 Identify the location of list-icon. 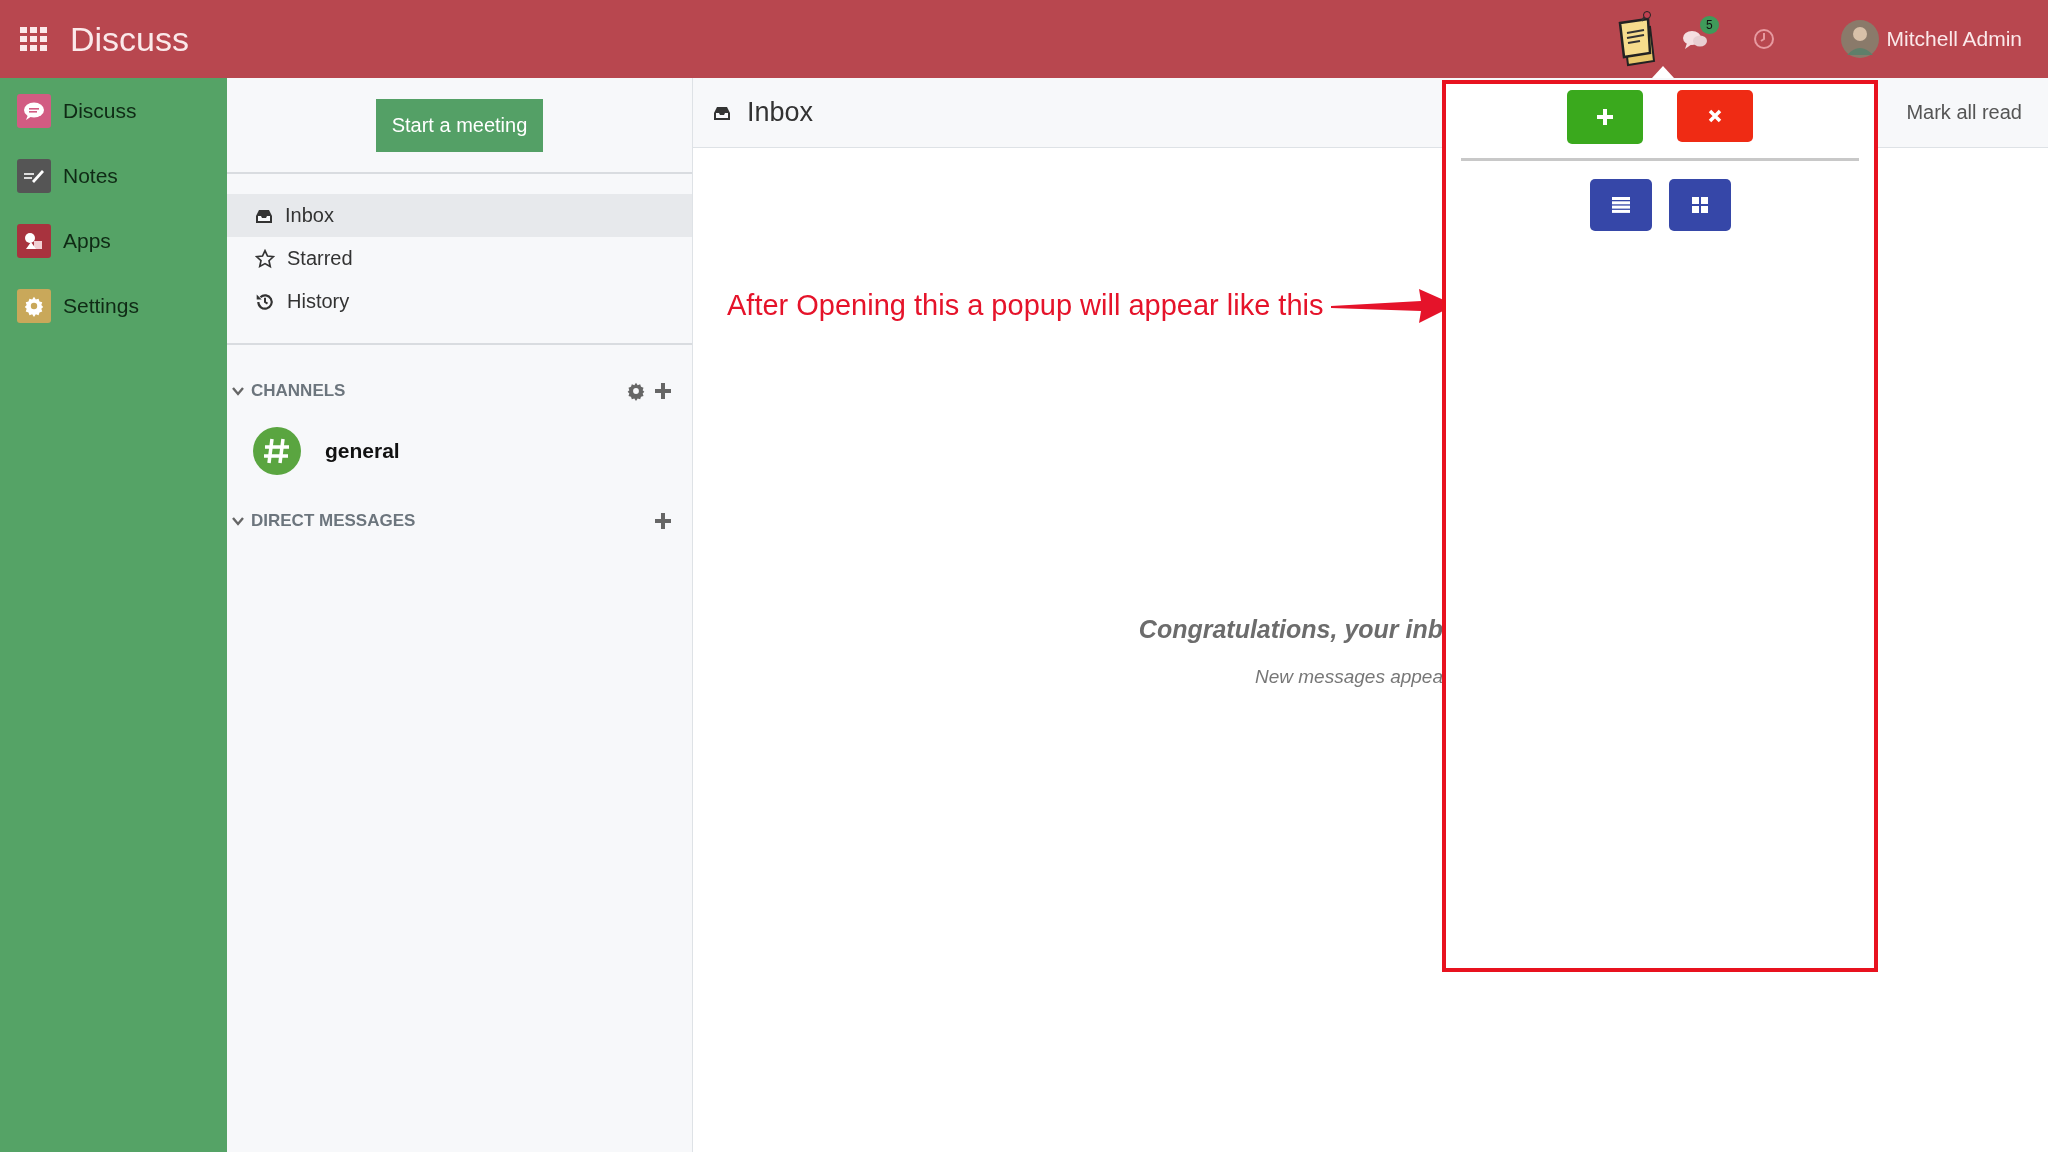
(1620, 205).